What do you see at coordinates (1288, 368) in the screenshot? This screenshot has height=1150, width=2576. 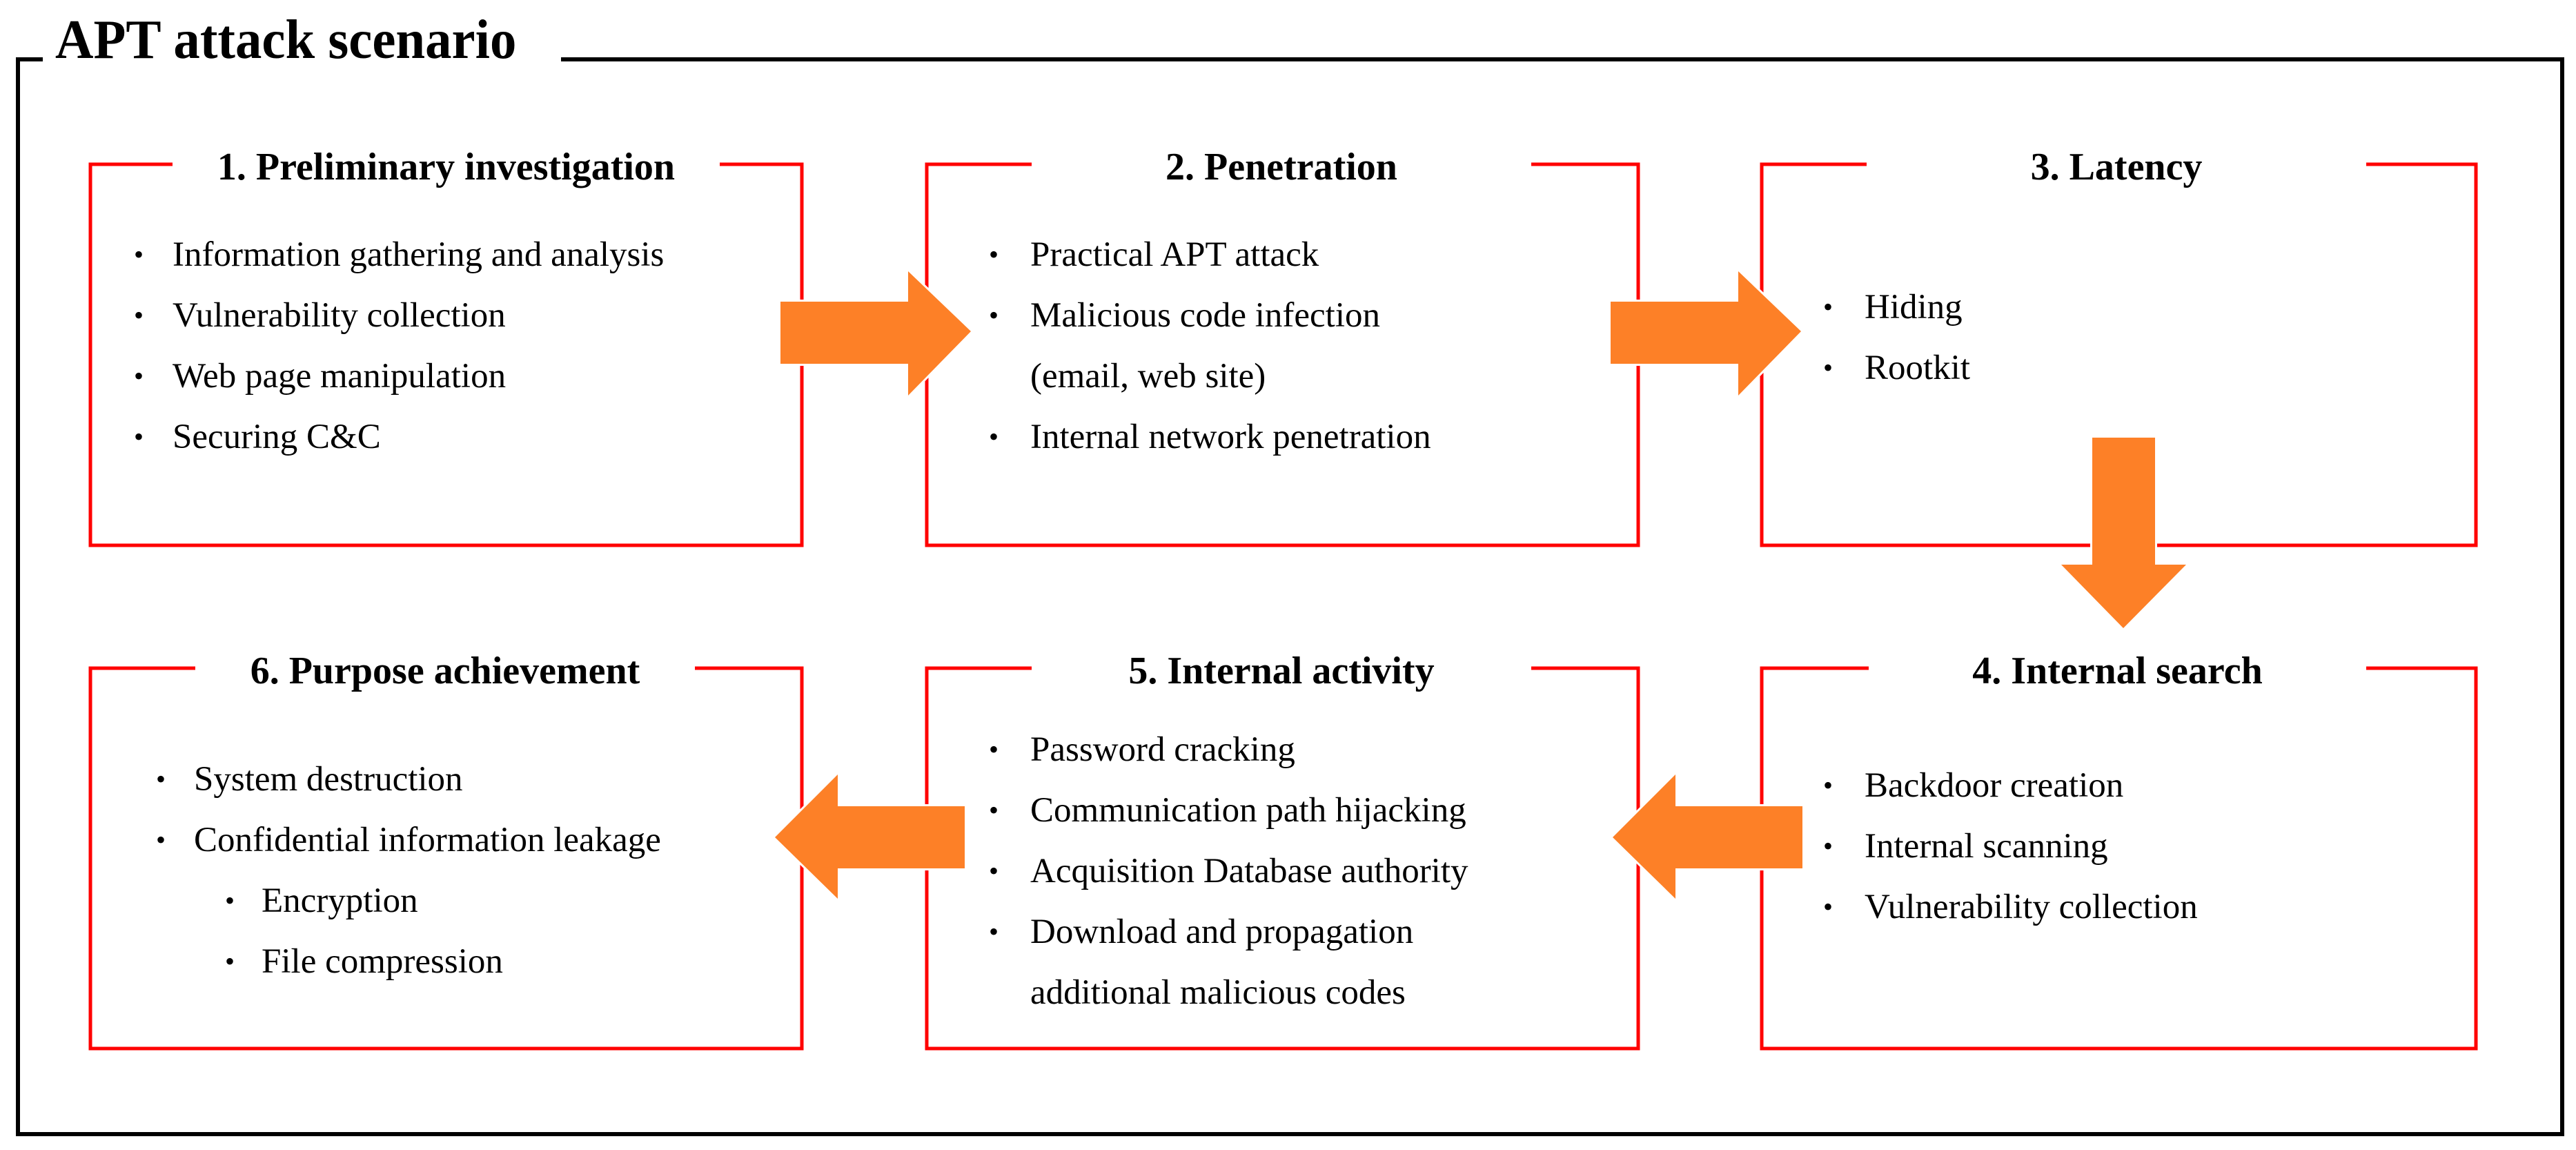 I see `list-item: • Rootkit` at bounding box center [1288, 368].